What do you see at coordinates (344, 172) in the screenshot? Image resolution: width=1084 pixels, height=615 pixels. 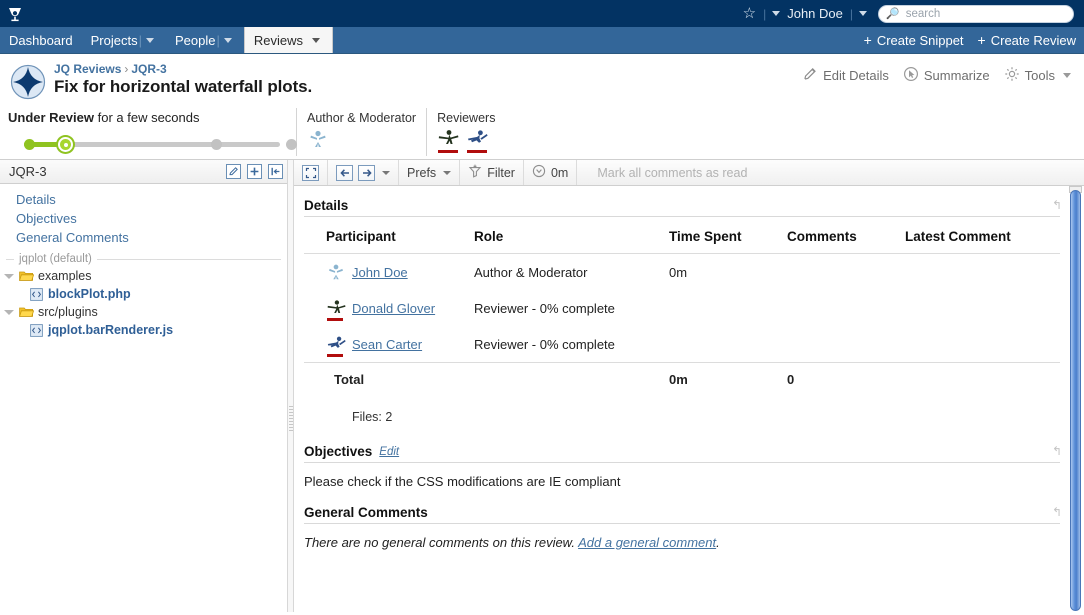 I see `arrow-left-icon` at bounding box center [344, 172].